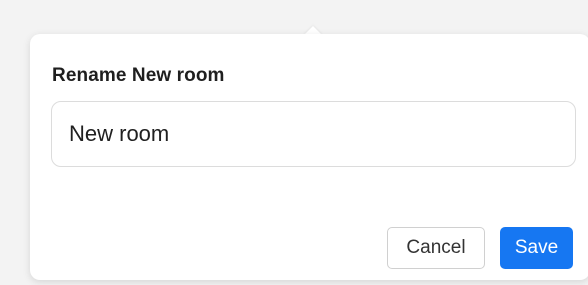 This screenshot has height=285, width=588. I want to click on dialog-title: Rename New room, so click(138, 75).